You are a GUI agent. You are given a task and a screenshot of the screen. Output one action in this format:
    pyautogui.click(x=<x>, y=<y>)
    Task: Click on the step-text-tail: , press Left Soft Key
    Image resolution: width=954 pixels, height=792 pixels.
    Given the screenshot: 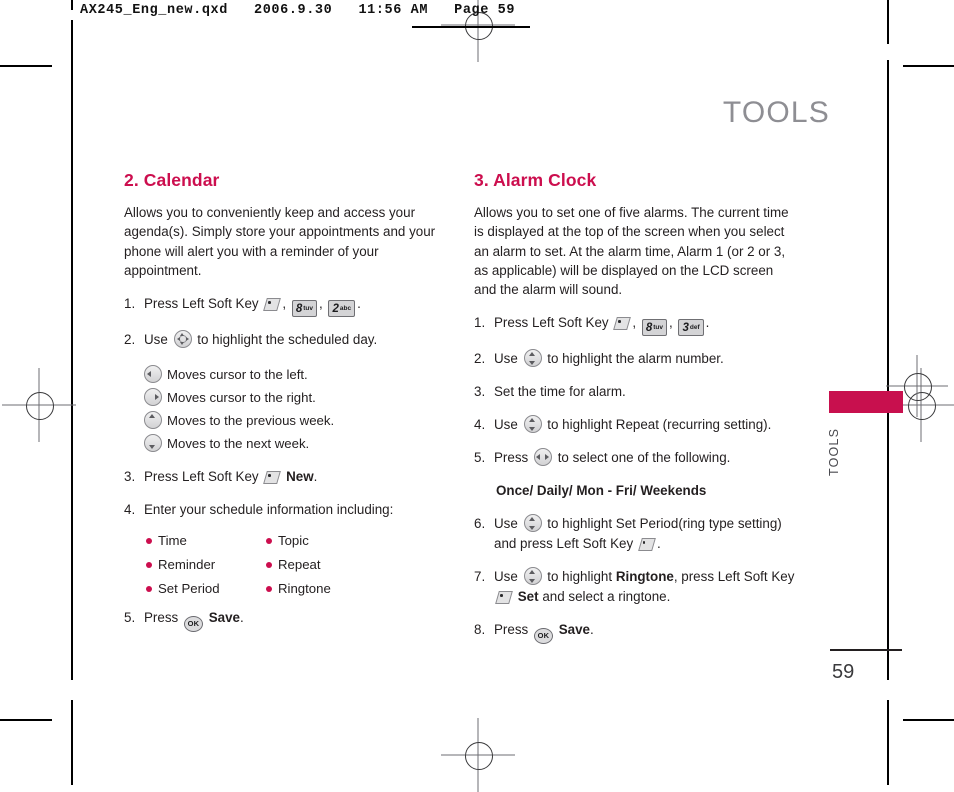 What is the action you would take?
    pyautogui.click(x=734, y=577)
    